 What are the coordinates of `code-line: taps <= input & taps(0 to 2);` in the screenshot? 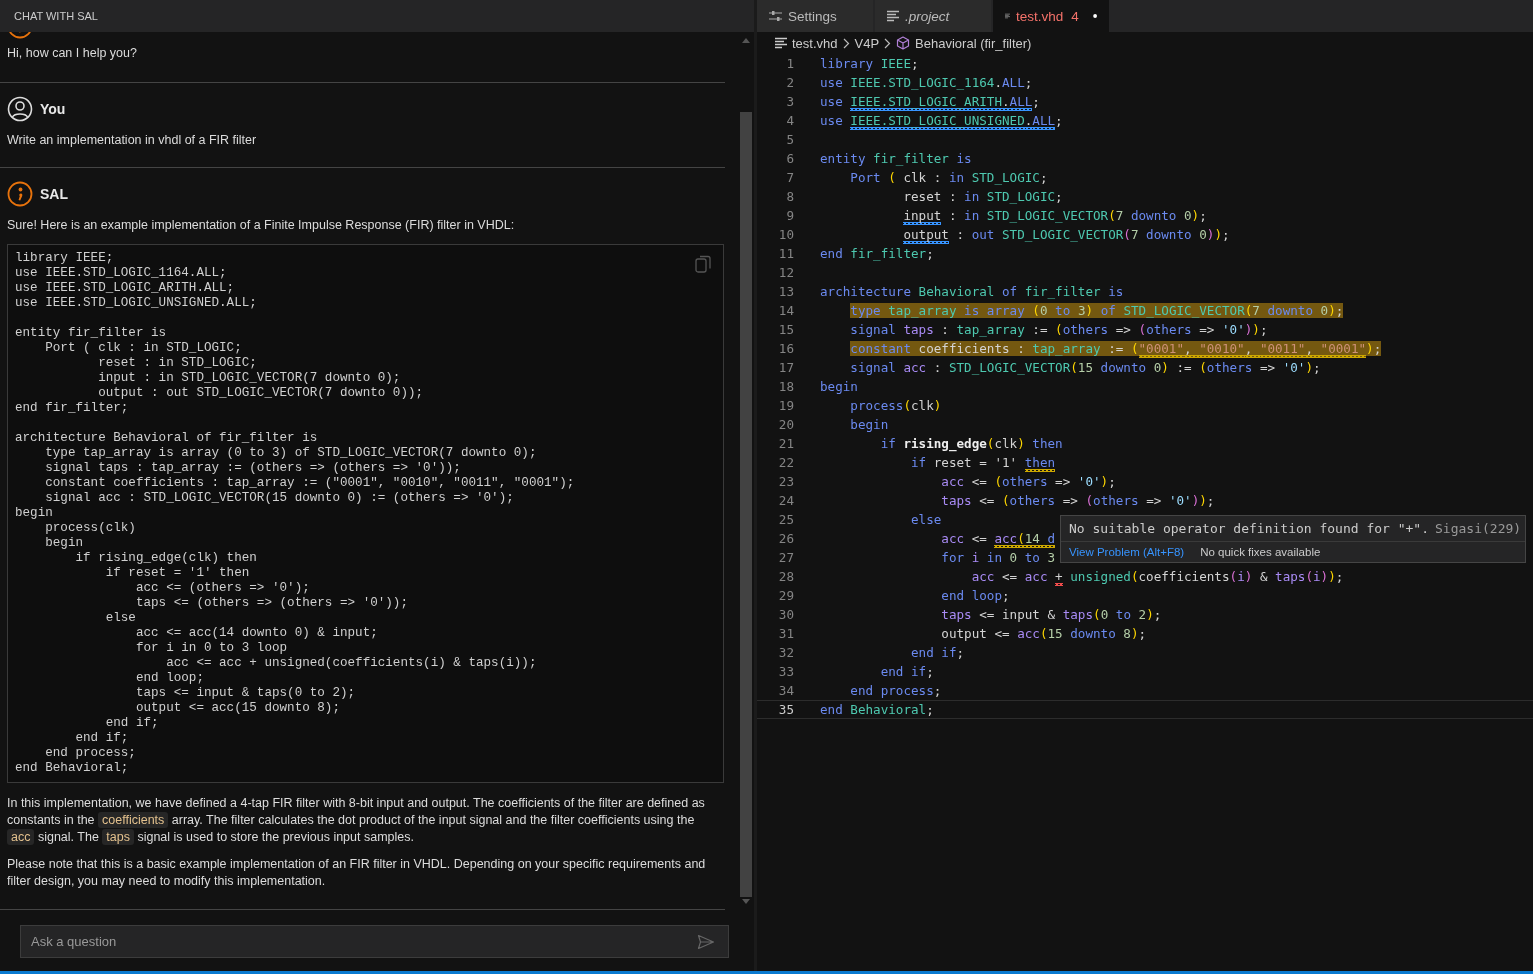 It's located at (1051, 614).